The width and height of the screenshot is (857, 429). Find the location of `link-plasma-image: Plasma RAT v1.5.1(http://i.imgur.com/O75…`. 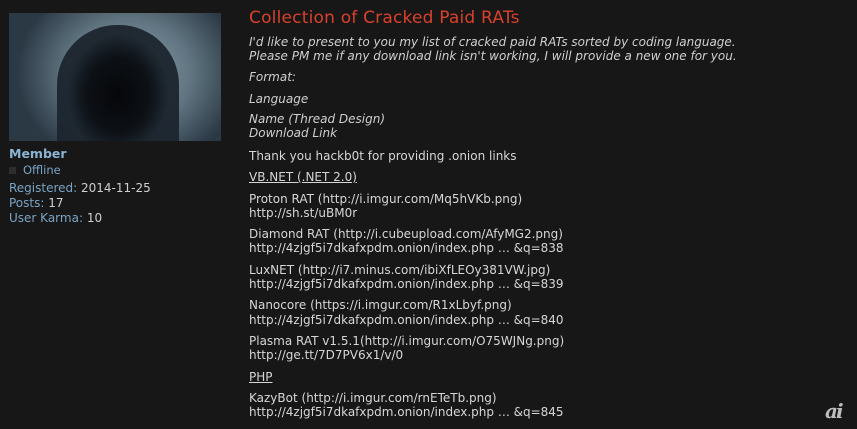

link-plasma-image: Plasma RAT v1.5.1(http://i.imgur.com/O75… is located at coordinates (406, 341).